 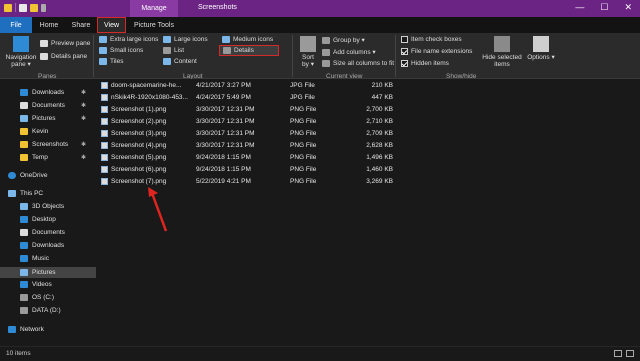 I want to click on file-size: 210 KB, so click(x=382, y=85).